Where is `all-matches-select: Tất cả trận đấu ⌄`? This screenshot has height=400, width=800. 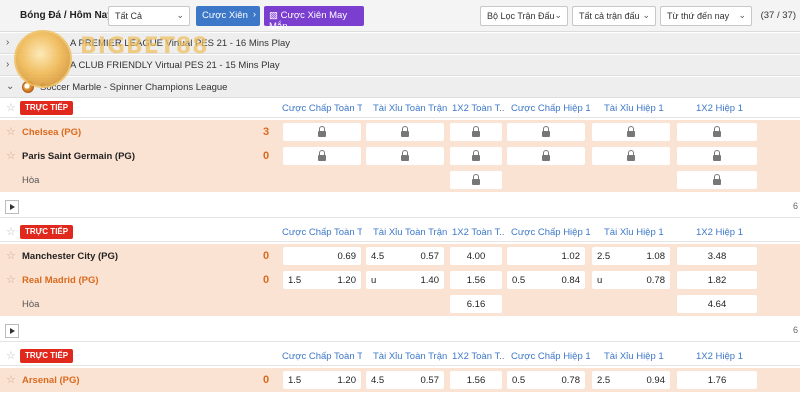 all-matches-select: Tất cả trận đấu ⌄ is located at coordinates (614, 16).